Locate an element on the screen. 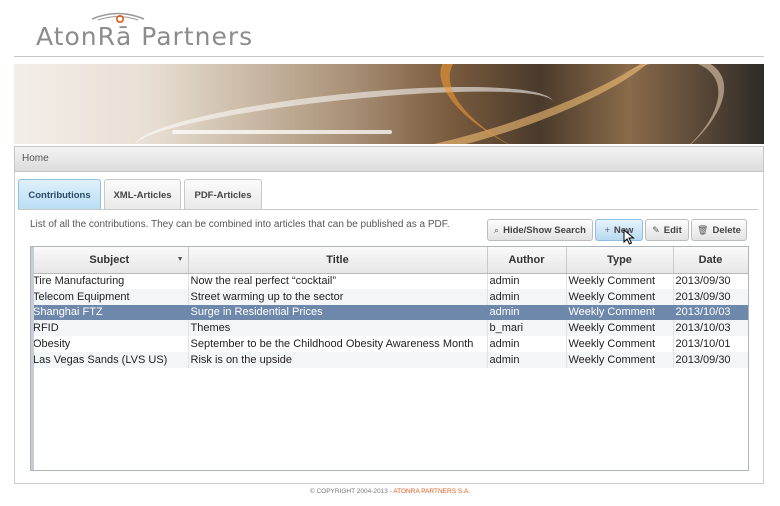  cell-title: Risk is on the upside is located at coordinates (338, 359).